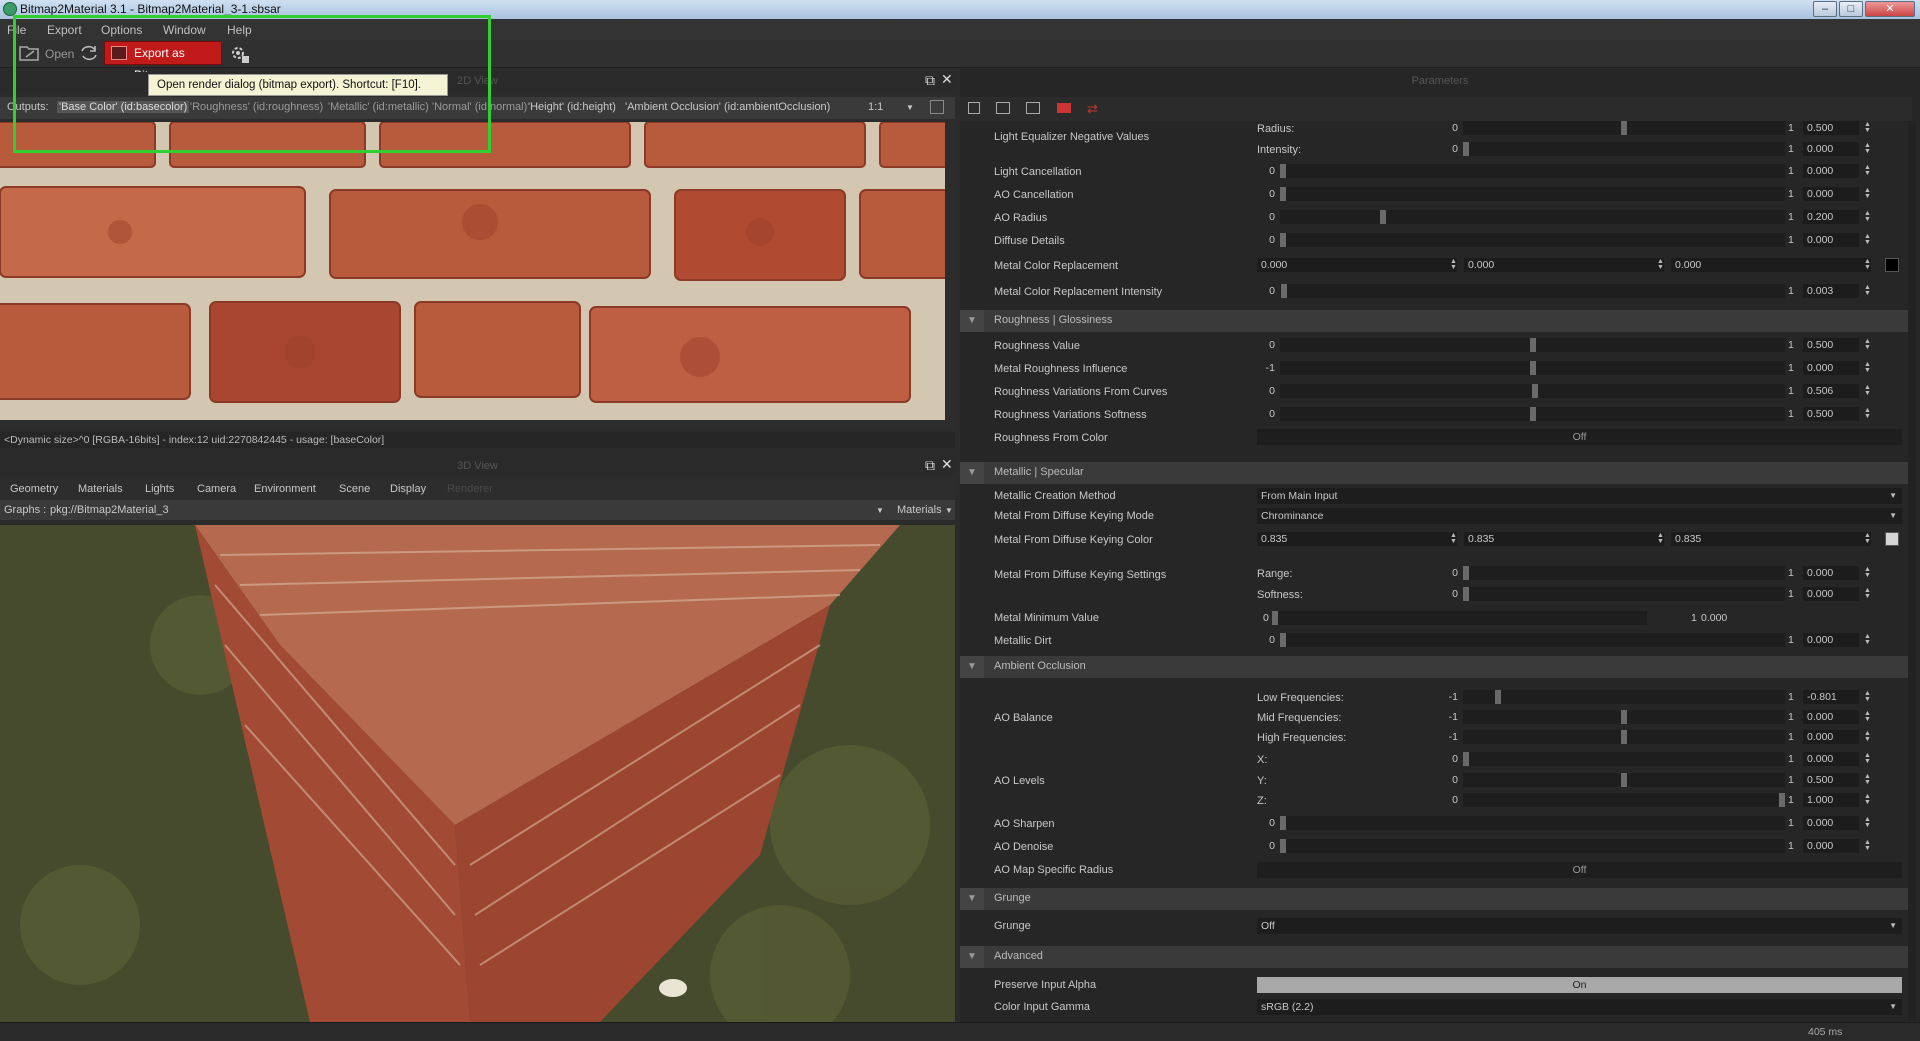  I want to click on roughness-variations-curves-value: 0.506, so click(1831, 391).